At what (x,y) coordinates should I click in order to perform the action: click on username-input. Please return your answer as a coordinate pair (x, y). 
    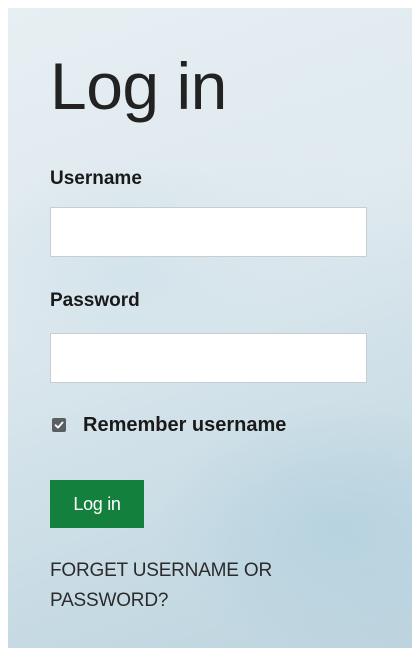
    Looking at the image, I should click on (208, 232).